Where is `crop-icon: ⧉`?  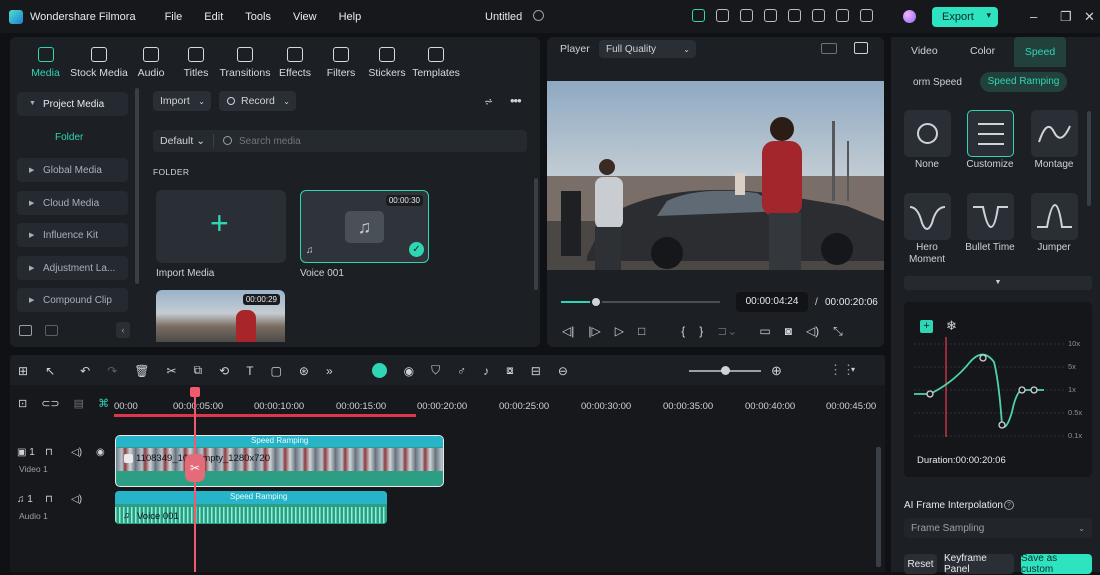
crop-icon: ⧉ is located at coordinates (198, 370).